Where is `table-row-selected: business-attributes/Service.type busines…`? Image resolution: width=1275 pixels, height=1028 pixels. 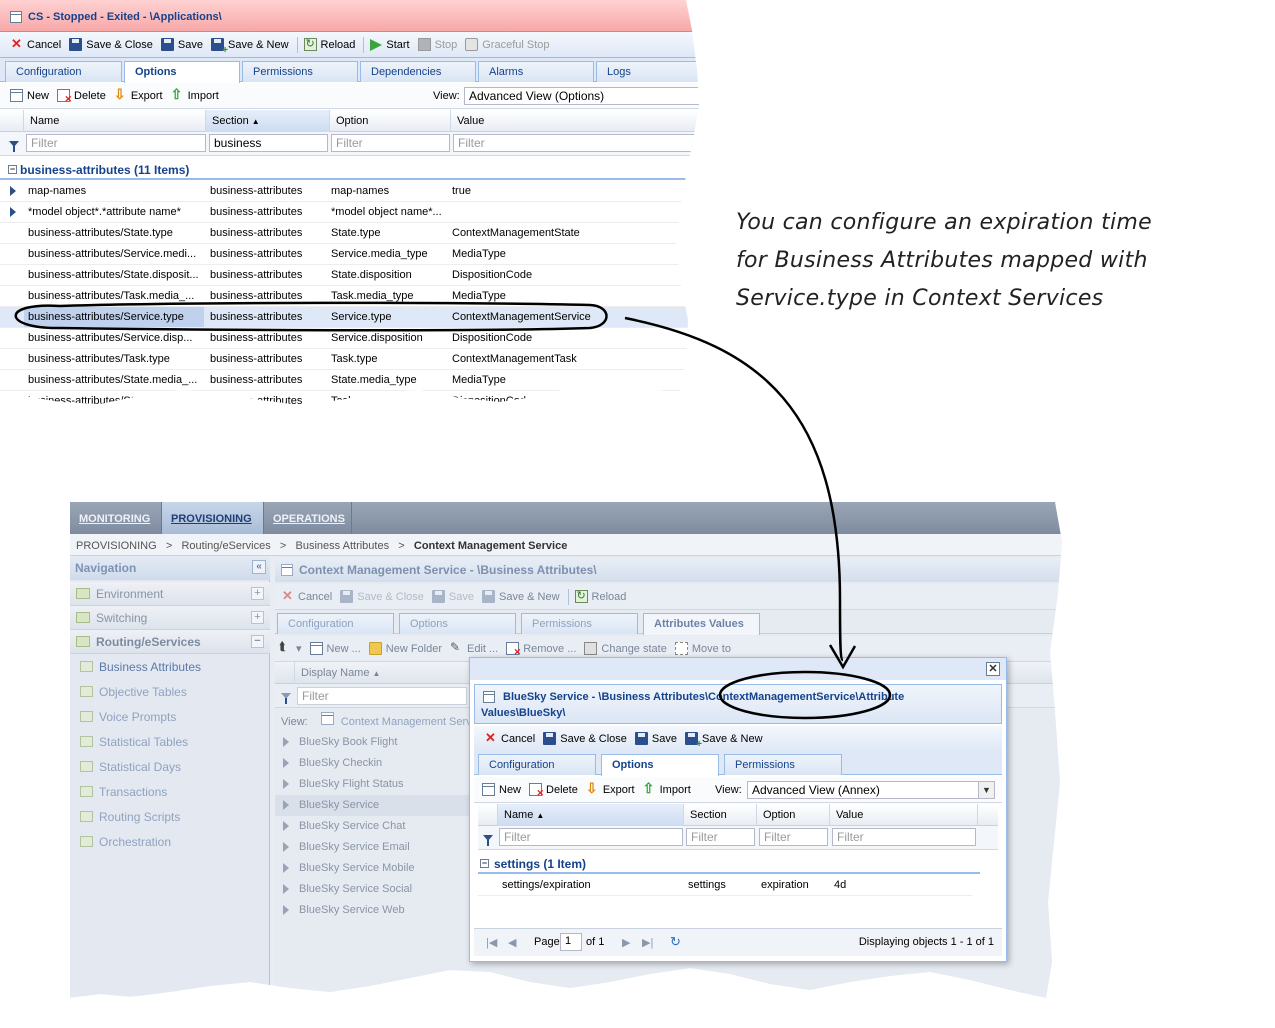
table-row-selected: business-attributes/Service.type busines… is located at coordinates (349, 317).